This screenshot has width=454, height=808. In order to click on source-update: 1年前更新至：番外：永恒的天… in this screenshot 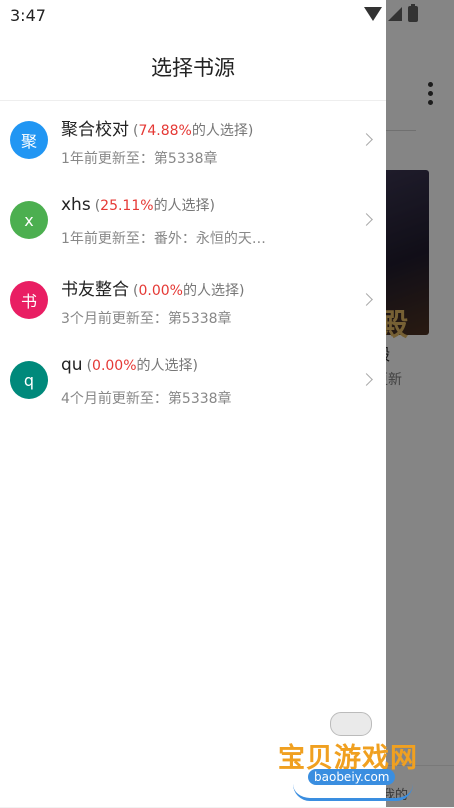, I will do `click(163, 239)`.